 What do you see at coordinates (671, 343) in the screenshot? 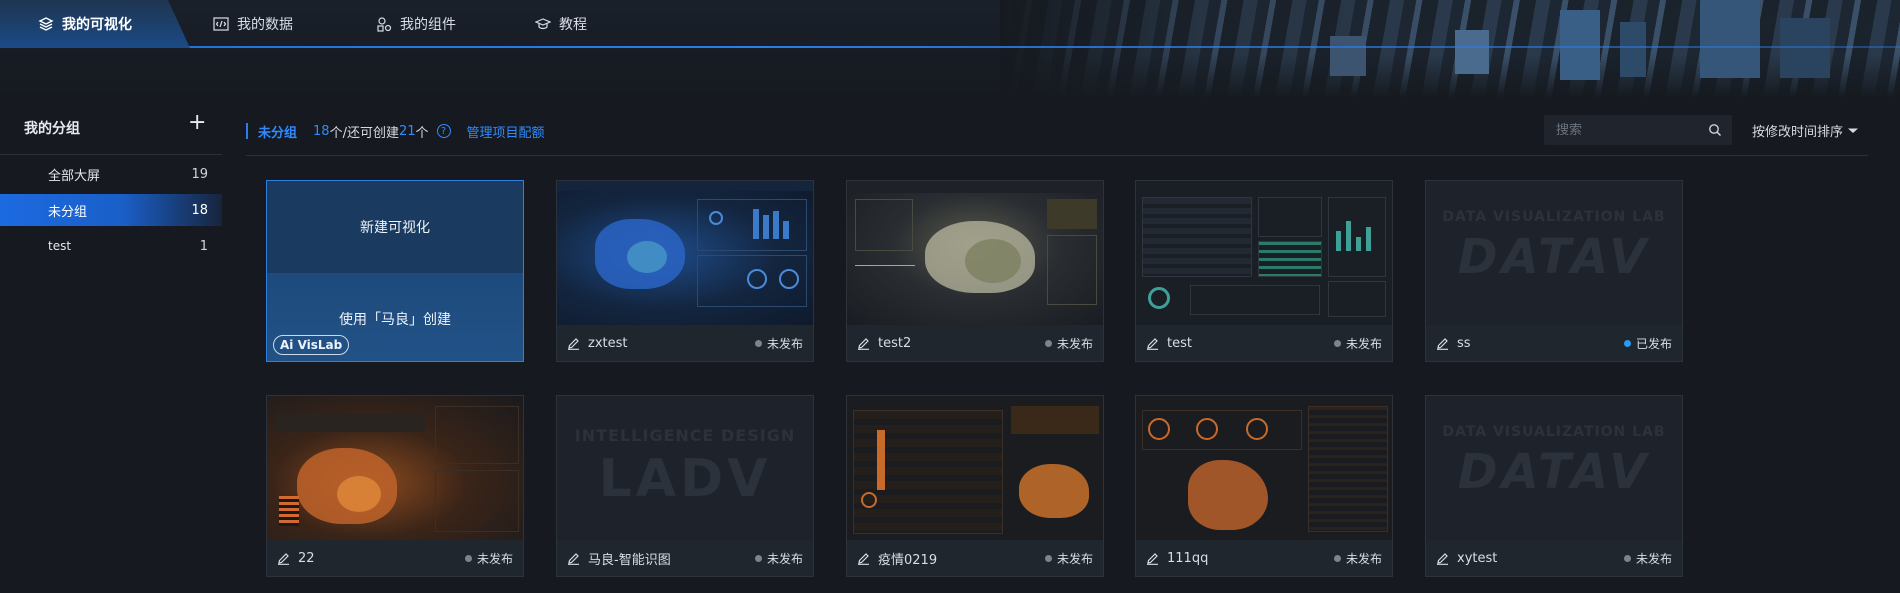
I see `project-name: zxtest` at bounding box center [671, 343].